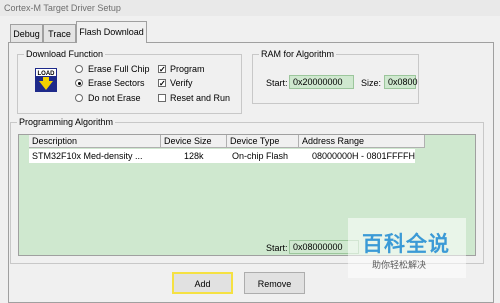 Image resolution: width=500 pixels, height=303 pixels. Describe the element at coordinates (111, 32) in the screenshot. I see `tab-flash-download: Flash Download` at that location.